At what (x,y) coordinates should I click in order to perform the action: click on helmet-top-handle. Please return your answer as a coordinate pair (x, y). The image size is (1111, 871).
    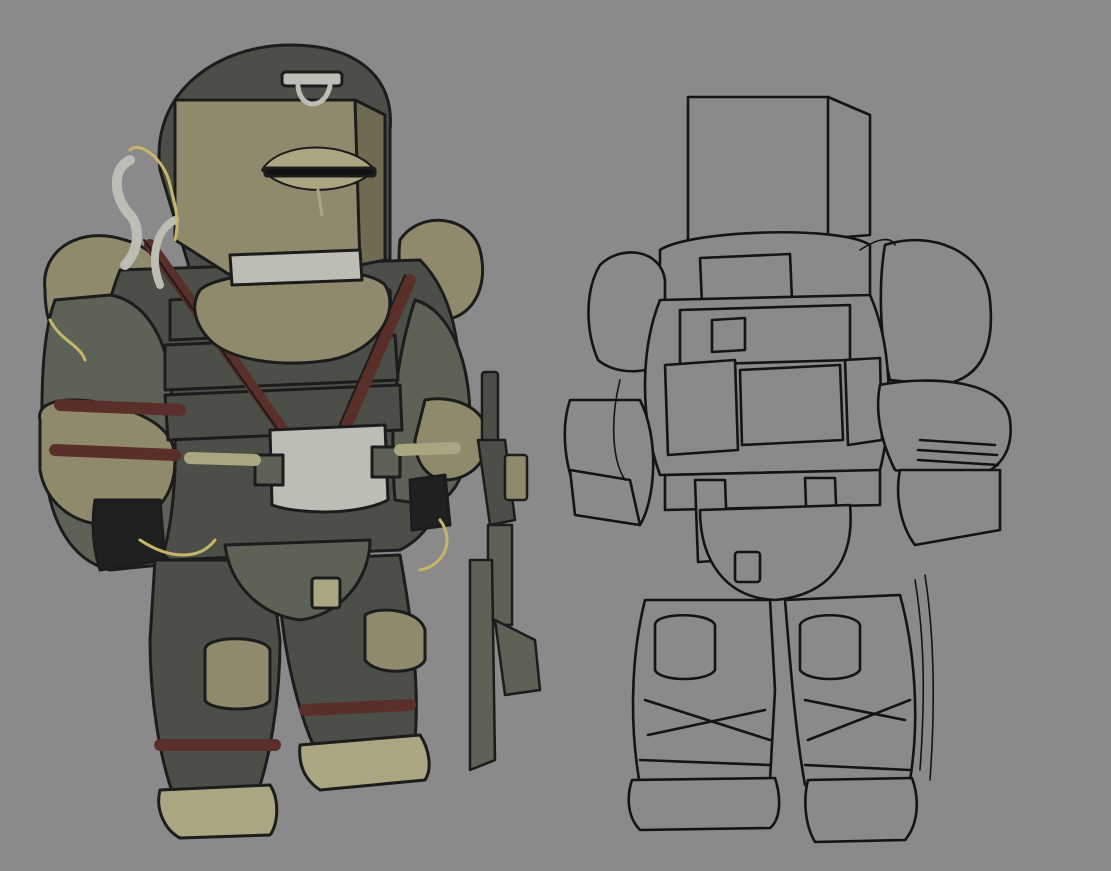
    Looking at the image, I should click on (312, 79).